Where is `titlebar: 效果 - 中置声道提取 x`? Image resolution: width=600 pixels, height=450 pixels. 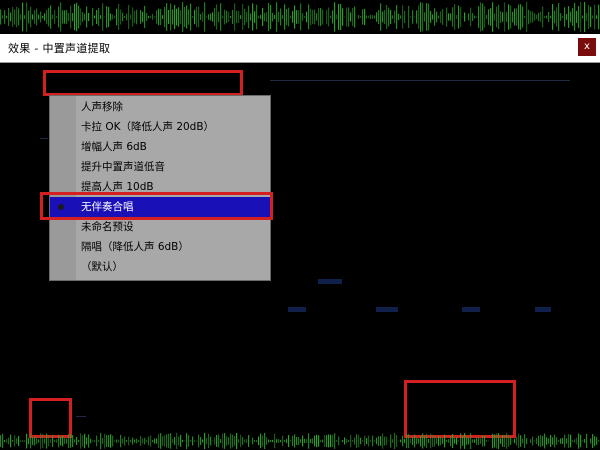 titlebar: 效果 - 中置声道提取 x is located at coordinates (300, 48).